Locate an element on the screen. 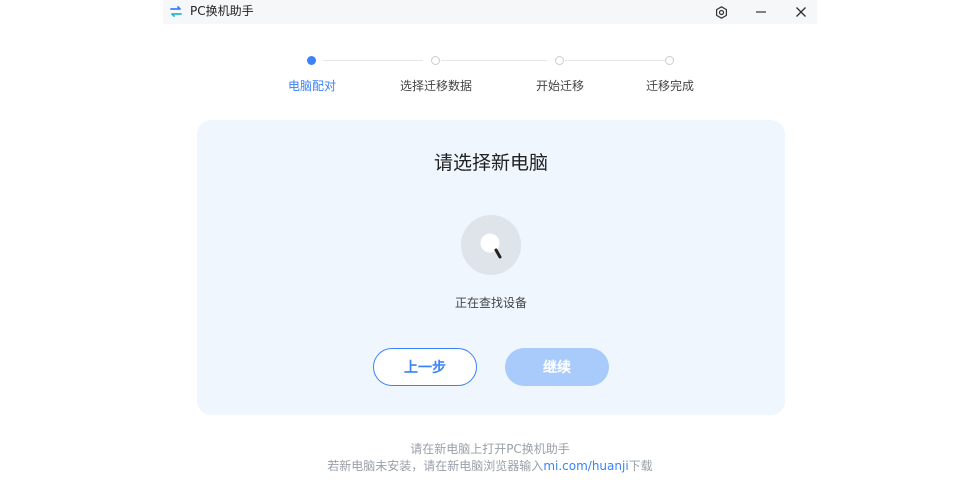  app-title: PC换机助手 is located at coordinates (222, 11).